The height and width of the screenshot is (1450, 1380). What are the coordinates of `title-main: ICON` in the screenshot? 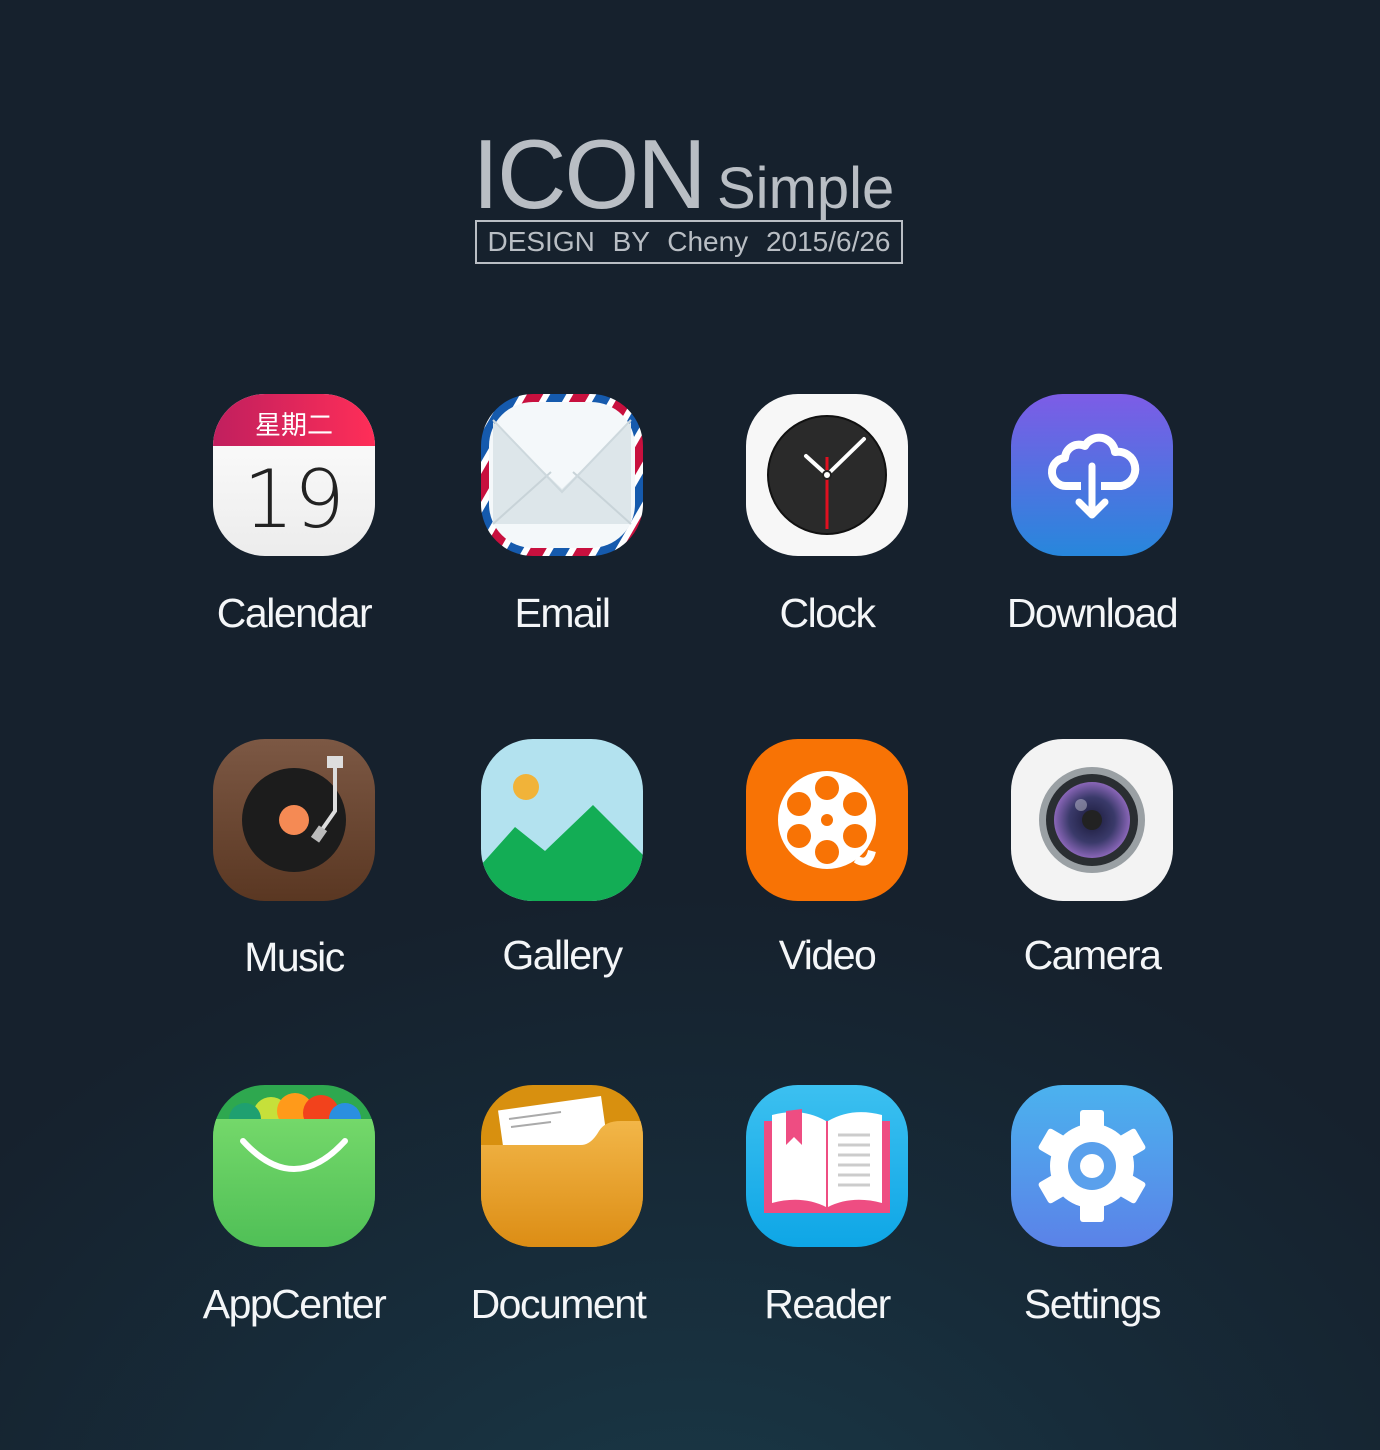 It's located at (589, 174).